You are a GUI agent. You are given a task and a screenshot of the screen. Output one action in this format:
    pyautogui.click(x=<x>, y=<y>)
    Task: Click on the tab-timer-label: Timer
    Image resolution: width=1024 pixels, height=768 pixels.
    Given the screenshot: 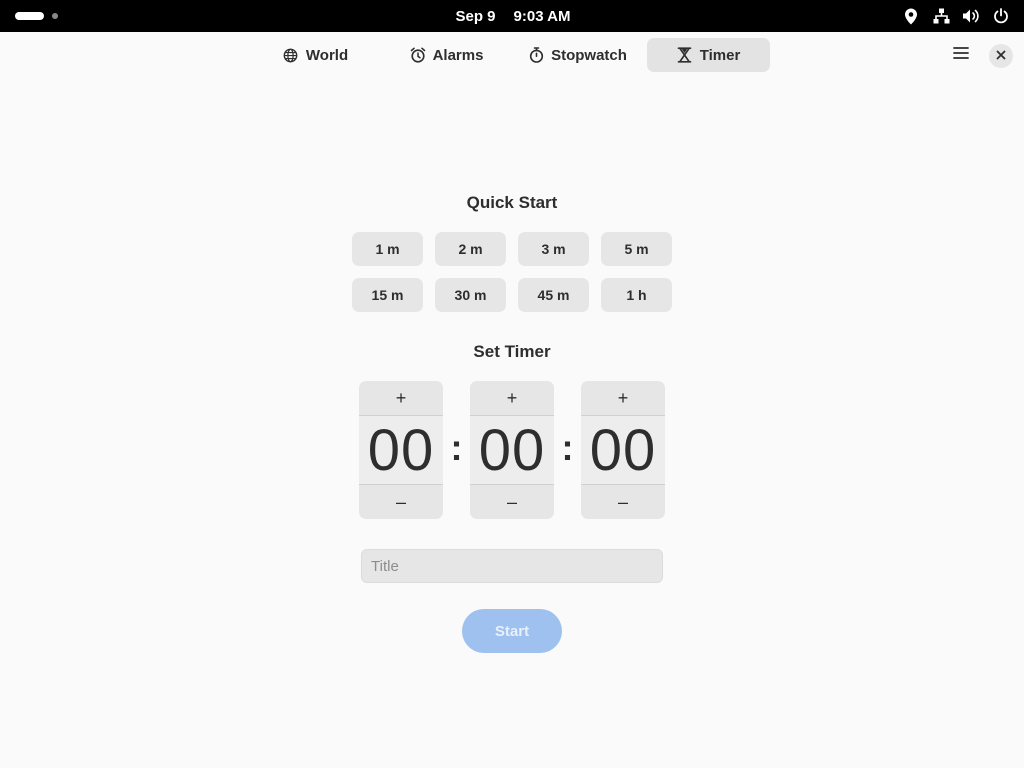 What is the action you would take?
    pyautogui.click(x=720, y=55)
    